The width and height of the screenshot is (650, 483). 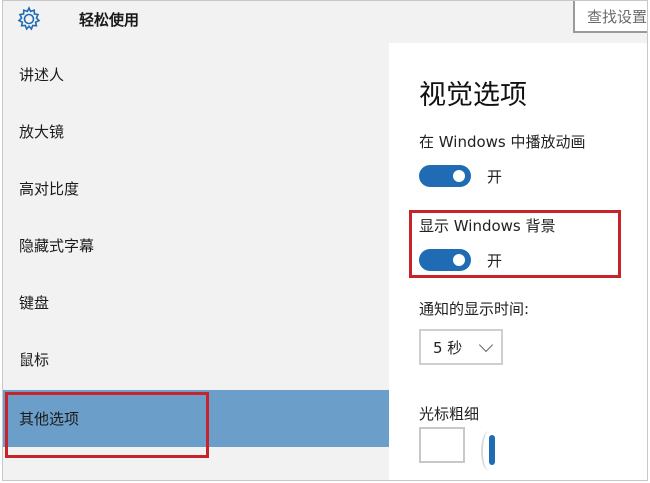 What do you see at coordinates (325, 22) in the screenshot?
I see `header: 轻松使用 查找设置` at bounding box center [325, 22].